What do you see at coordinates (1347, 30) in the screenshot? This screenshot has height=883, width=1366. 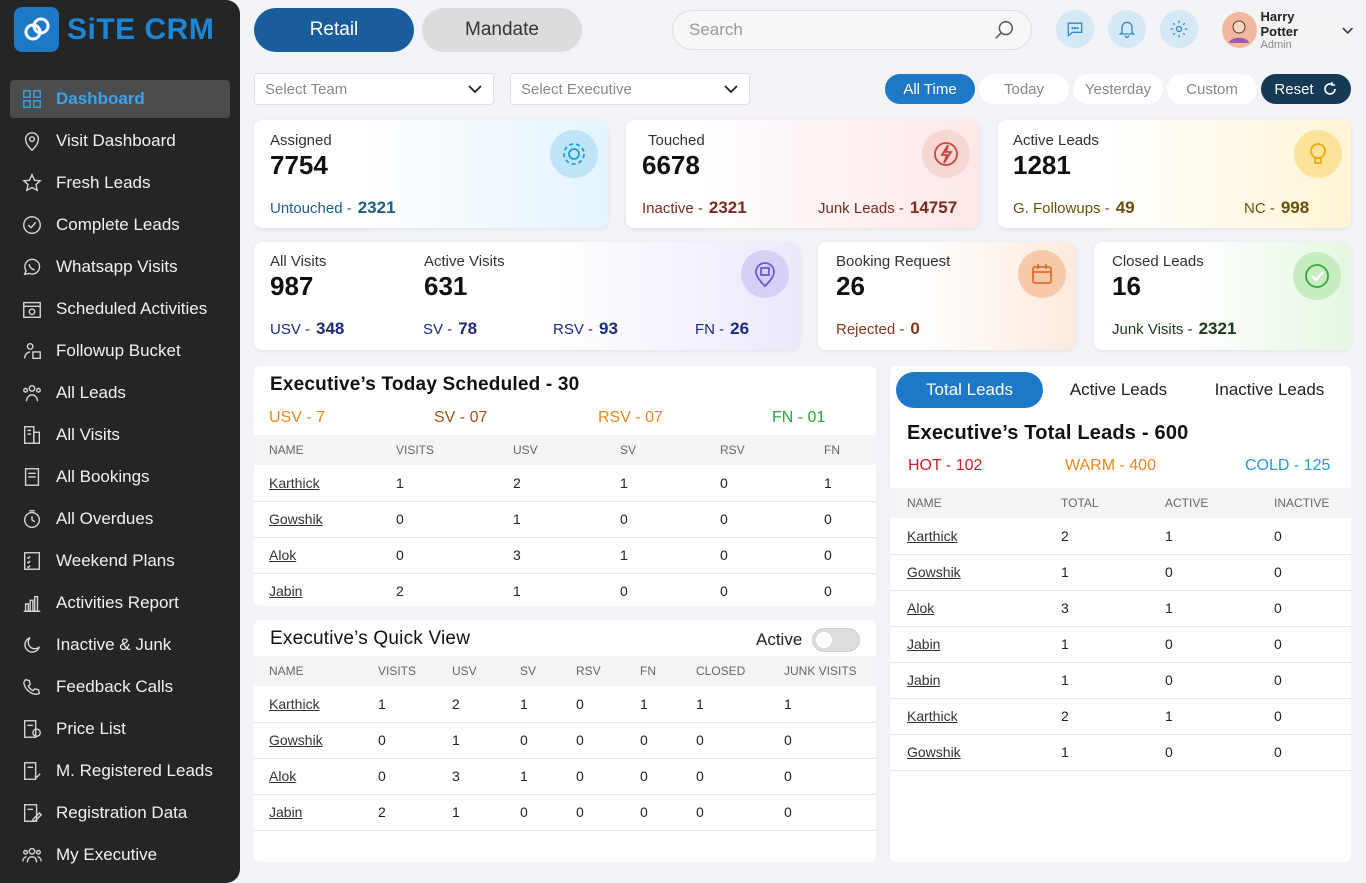 I see `chevron-down-icon` at bounding box center [1347, 30].